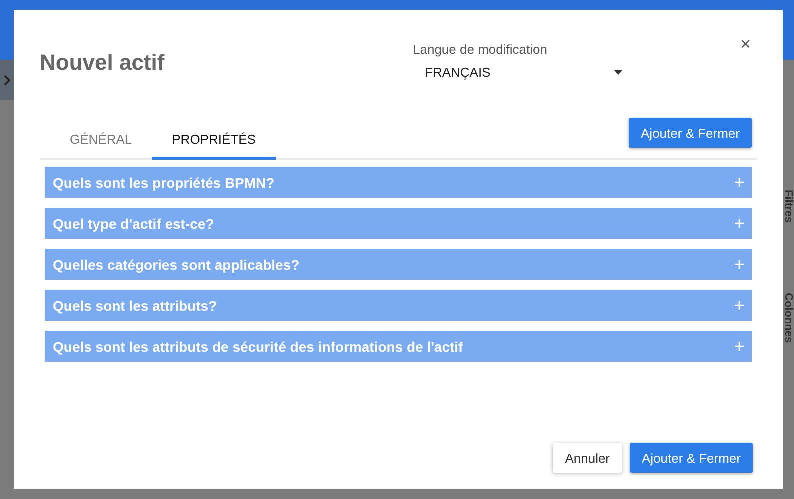  Describe the element at coordinates (103, 63) in the screenshot. I see `dialog-title: Nouvel actif` at that location.